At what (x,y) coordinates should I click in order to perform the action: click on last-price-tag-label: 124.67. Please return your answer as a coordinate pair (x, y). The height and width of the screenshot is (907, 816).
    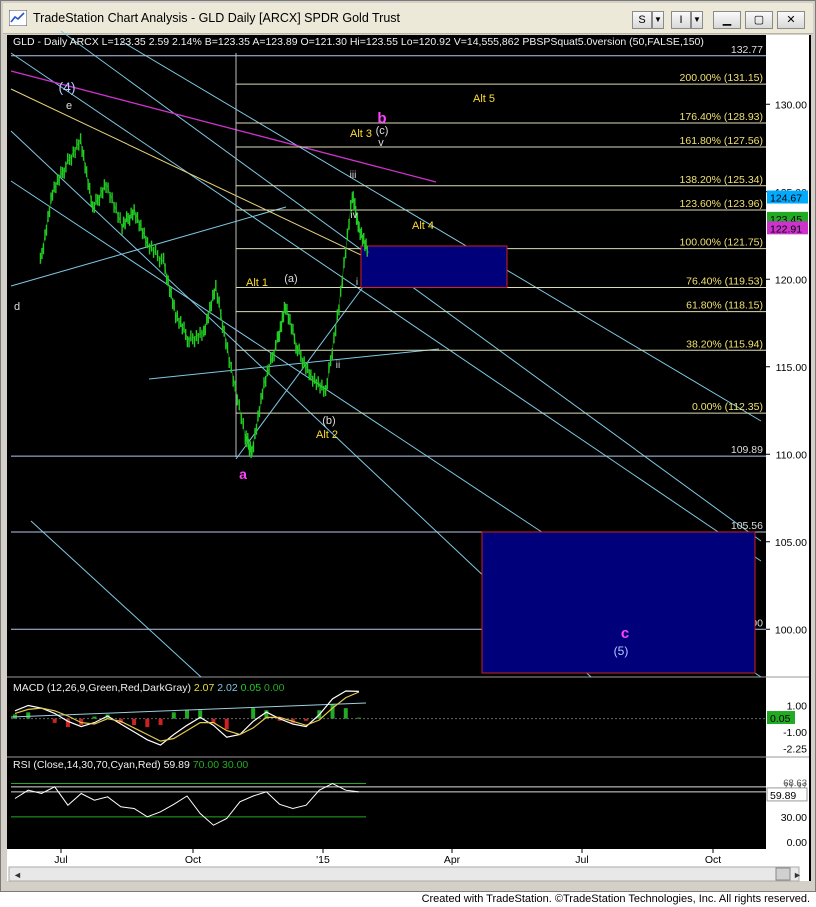
    Looking at the image, I should click on (786, 199).